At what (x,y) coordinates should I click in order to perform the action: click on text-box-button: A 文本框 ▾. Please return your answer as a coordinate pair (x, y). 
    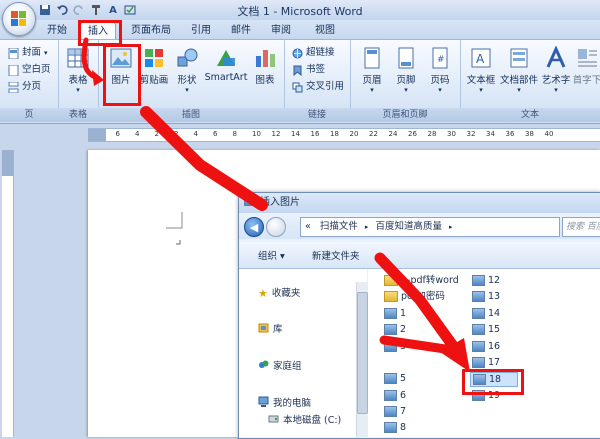
    Looking at the image, I should click on (481, 70).